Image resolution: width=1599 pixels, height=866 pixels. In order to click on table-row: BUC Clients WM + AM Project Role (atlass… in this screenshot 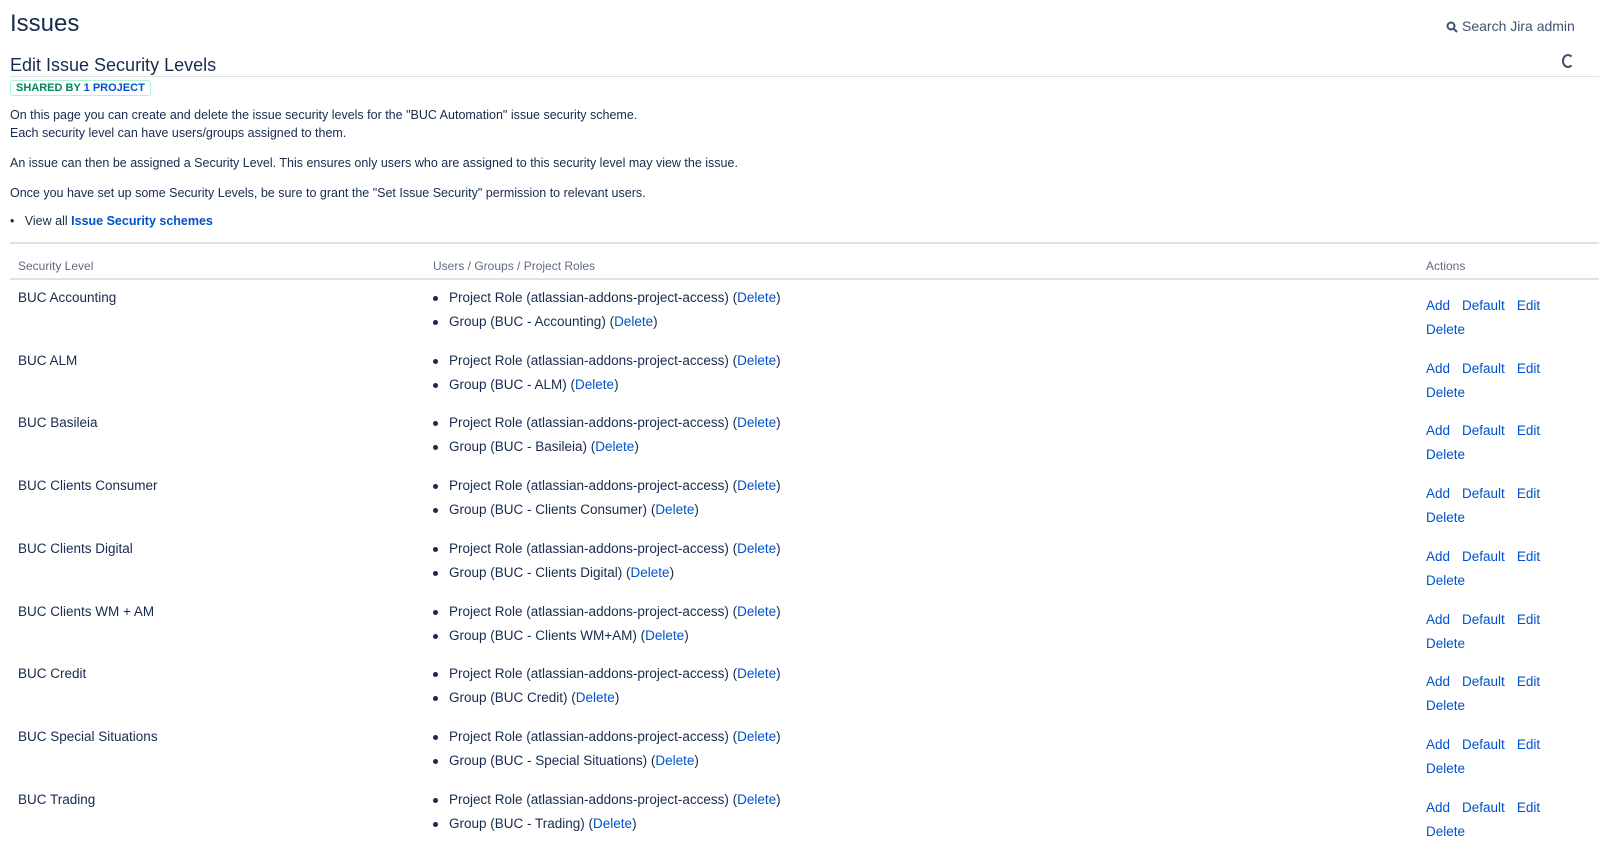, I will do `click(804, 635)`.